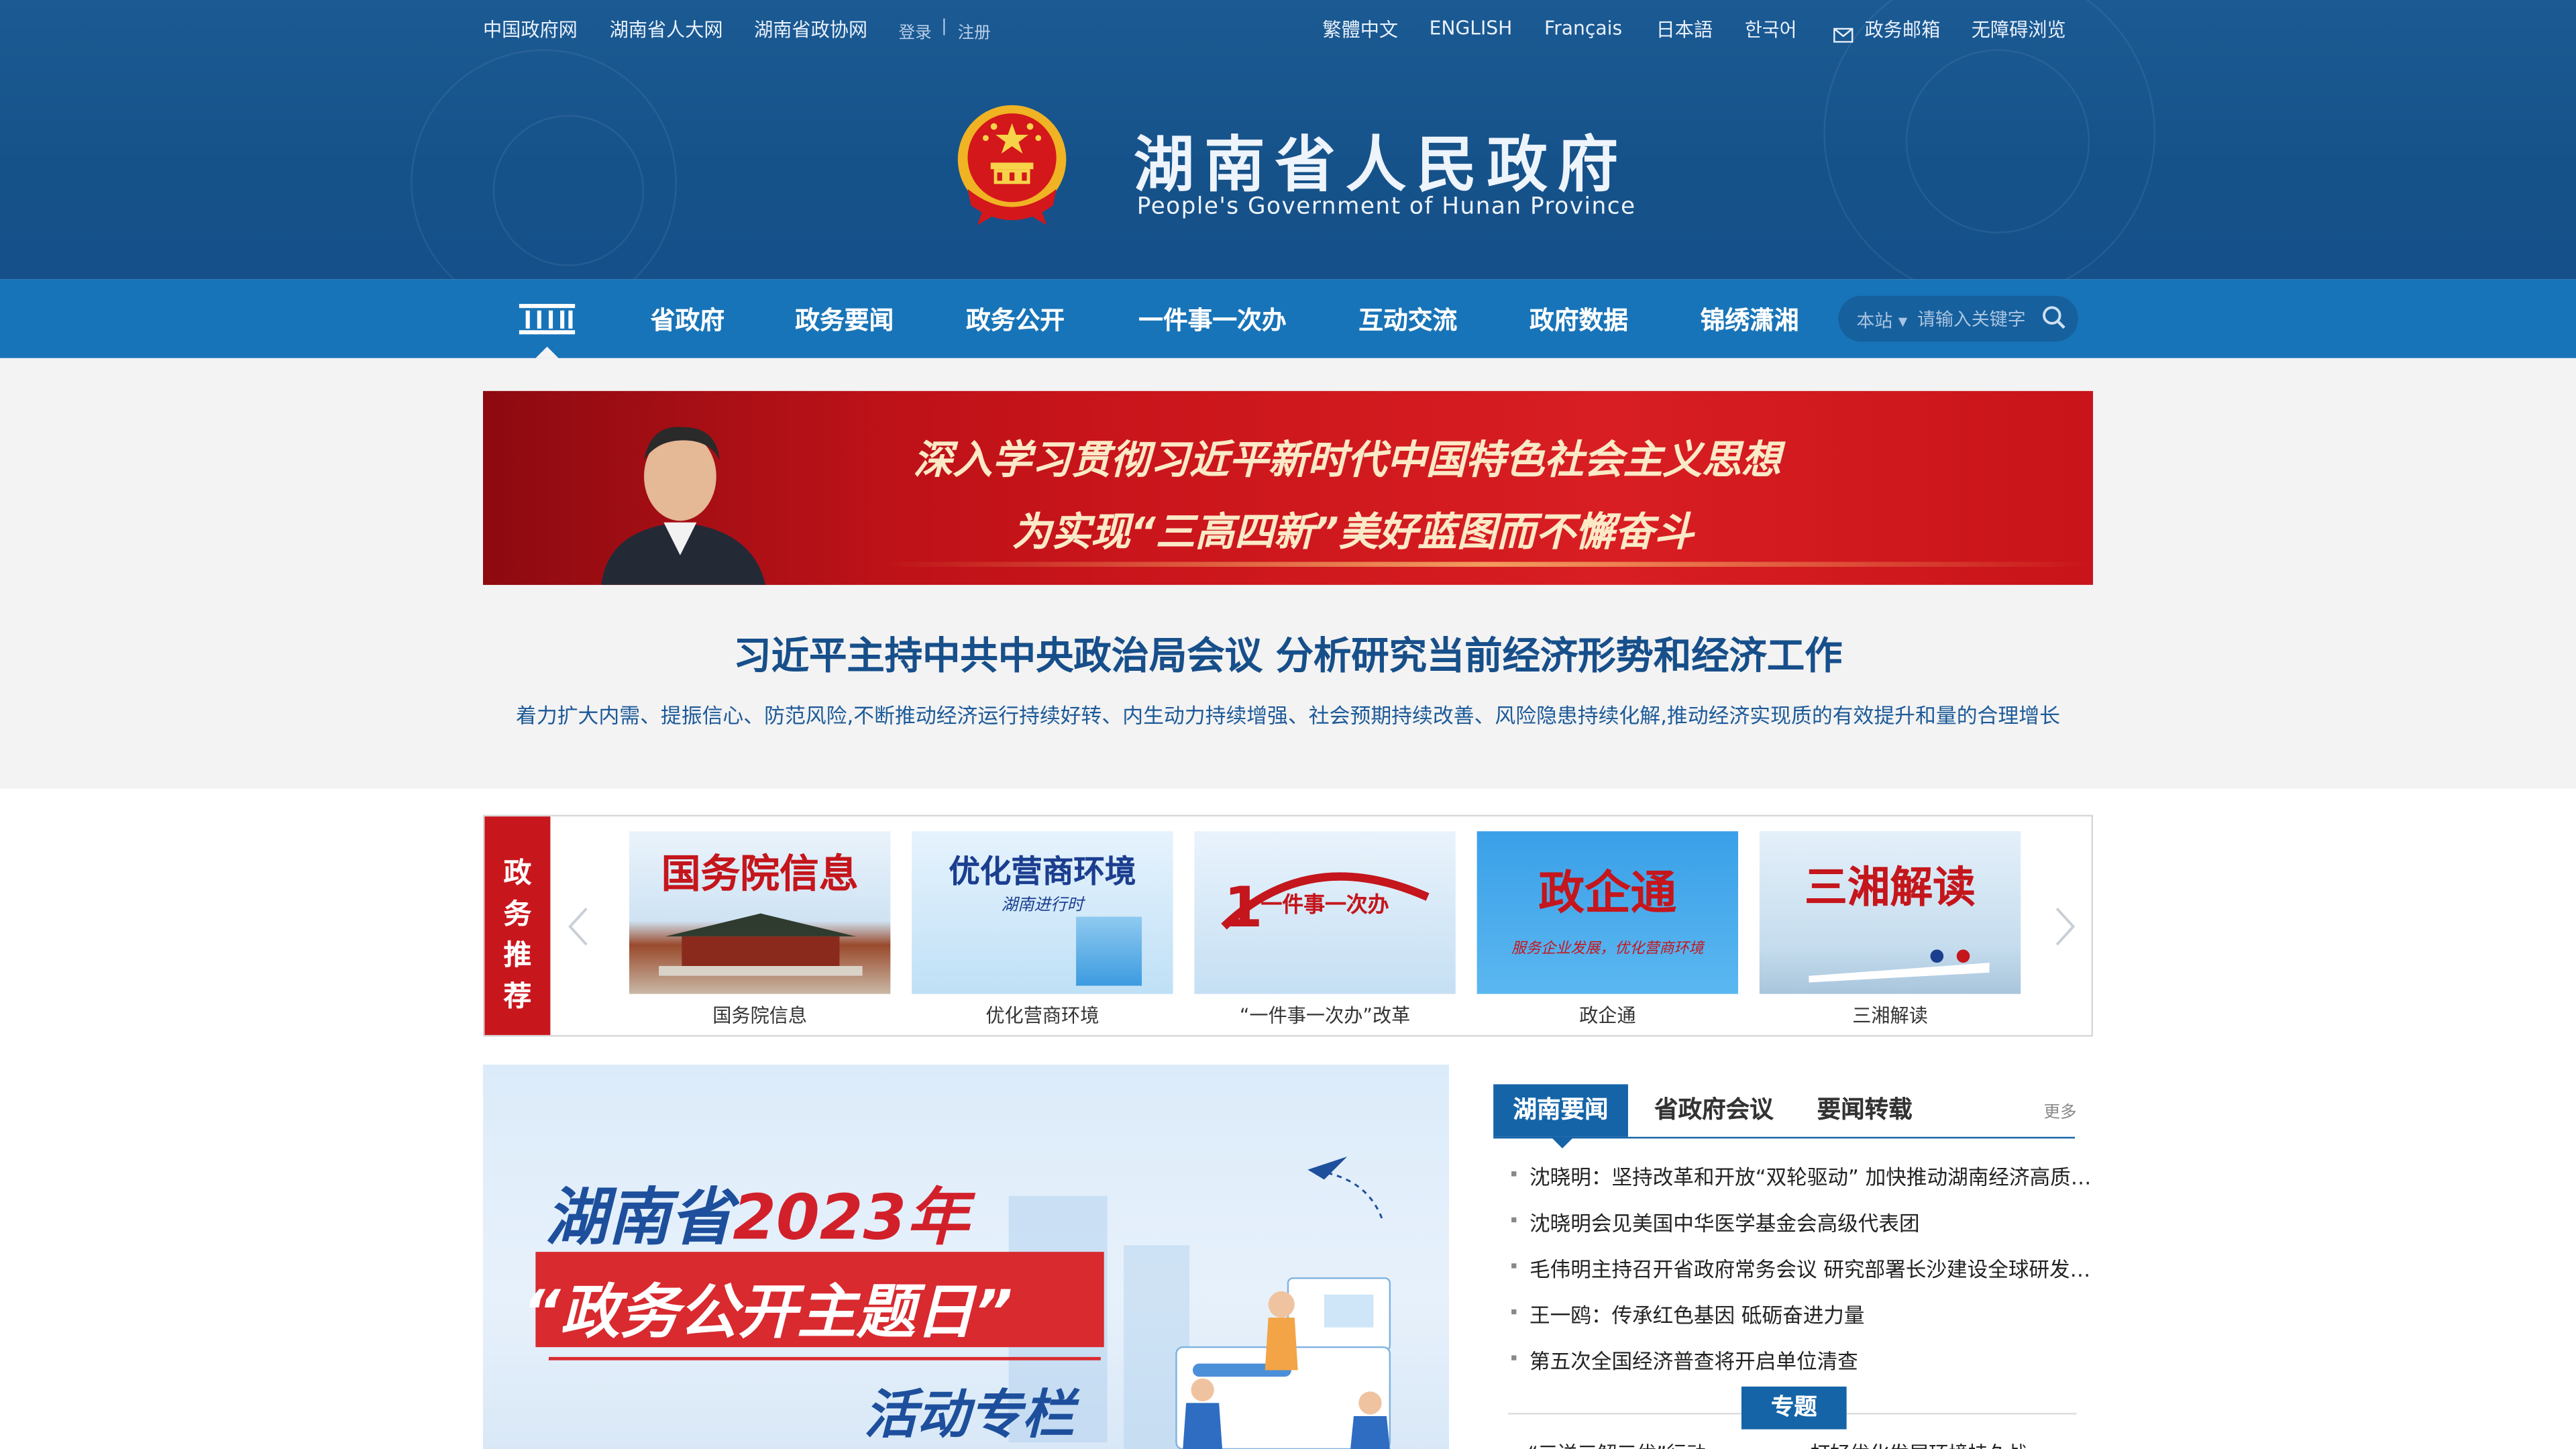  Describe the element at coordinates (1042, 1015) in the screenshot. I see `card-caption: 优化营商环境` at that location.